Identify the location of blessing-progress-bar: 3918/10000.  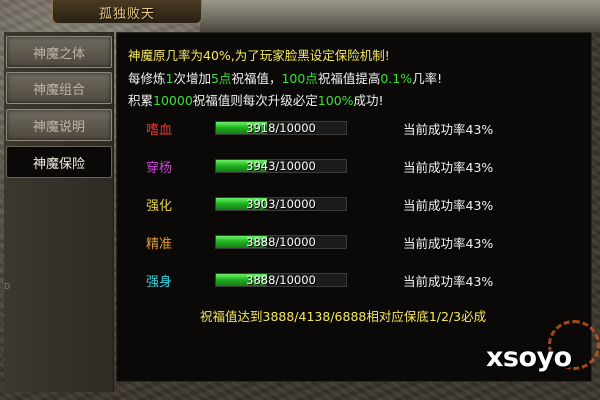
(281, 128).